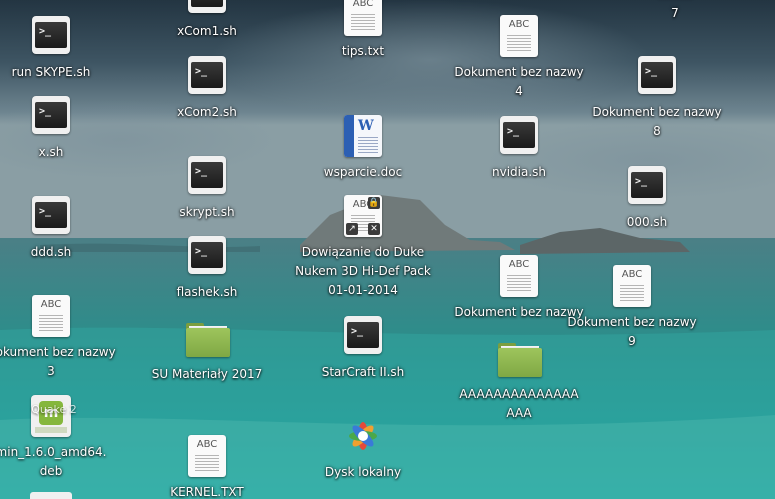  Describe the element at coordinates (374, 229) in the screenshot. I see `broken-x-icon: ✕` at that location.